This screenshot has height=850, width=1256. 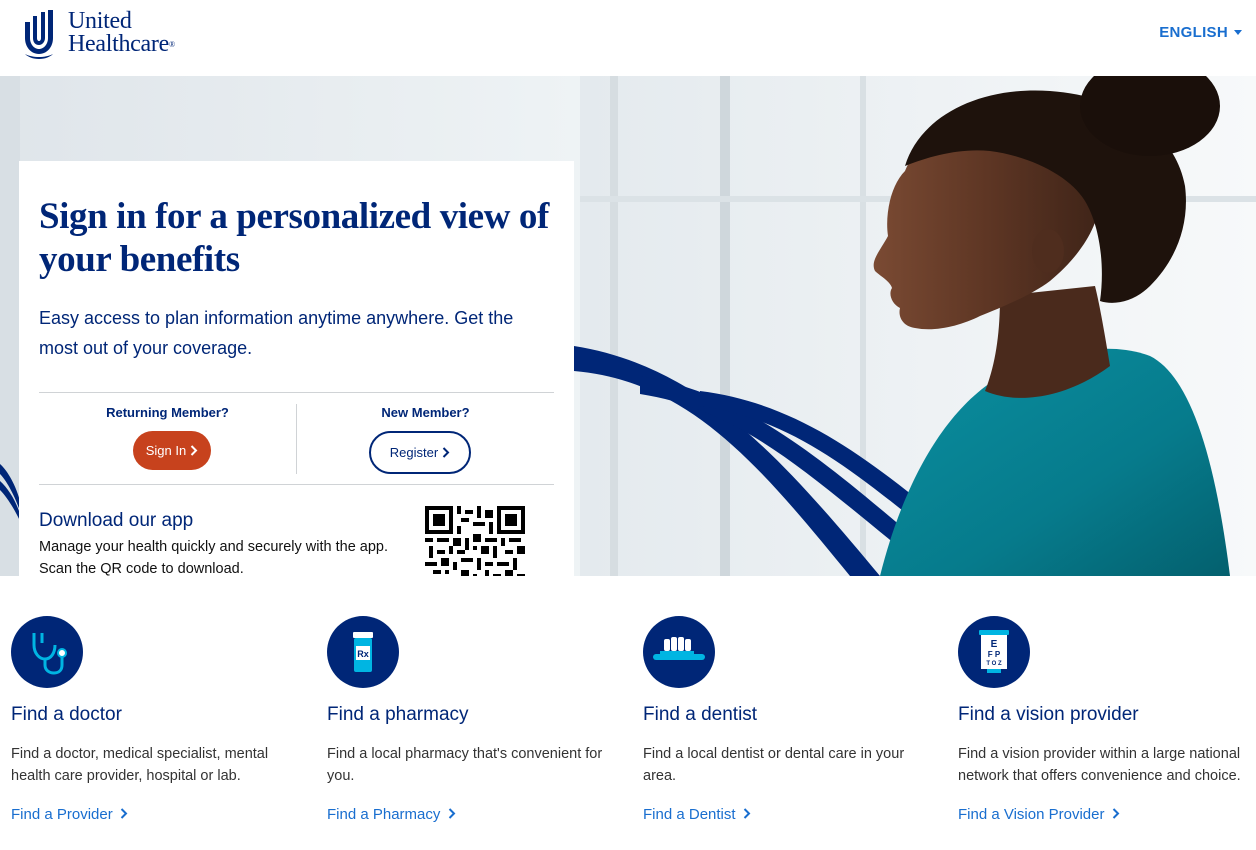 I want to click on caret-down-icon, so click(x=1238, y=32).